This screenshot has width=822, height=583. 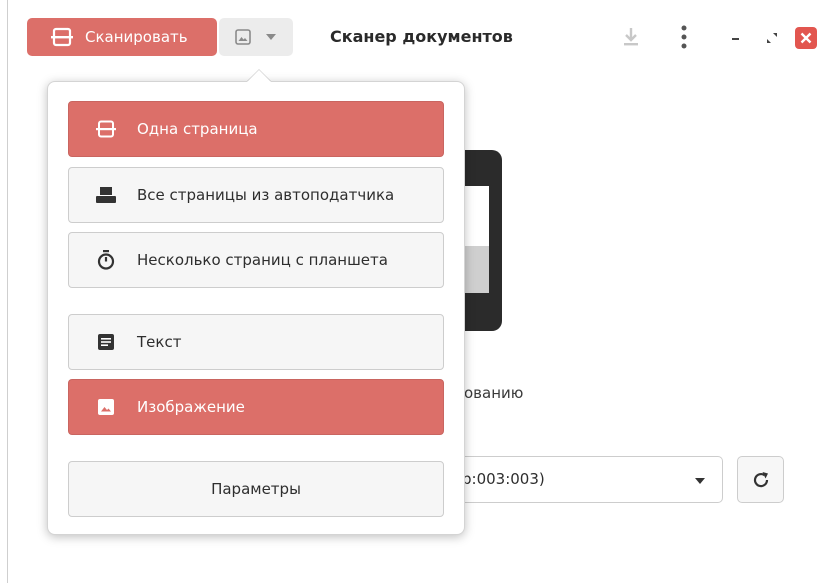 I want to click on close-button, so click(x=806, y=38).